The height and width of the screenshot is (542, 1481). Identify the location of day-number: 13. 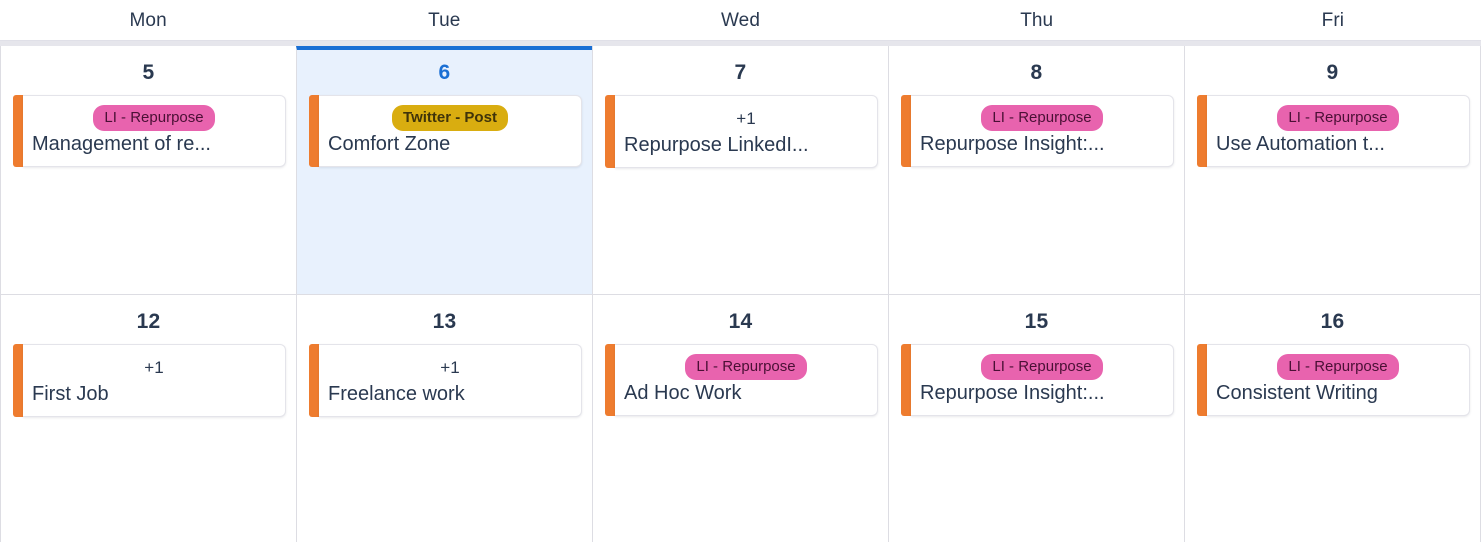
(444, 321).